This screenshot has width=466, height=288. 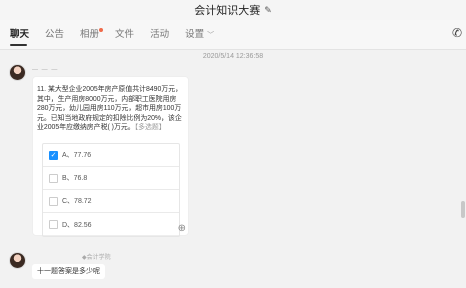 I want to click on tab-announcement: 公告, so click(x=54, y=35).